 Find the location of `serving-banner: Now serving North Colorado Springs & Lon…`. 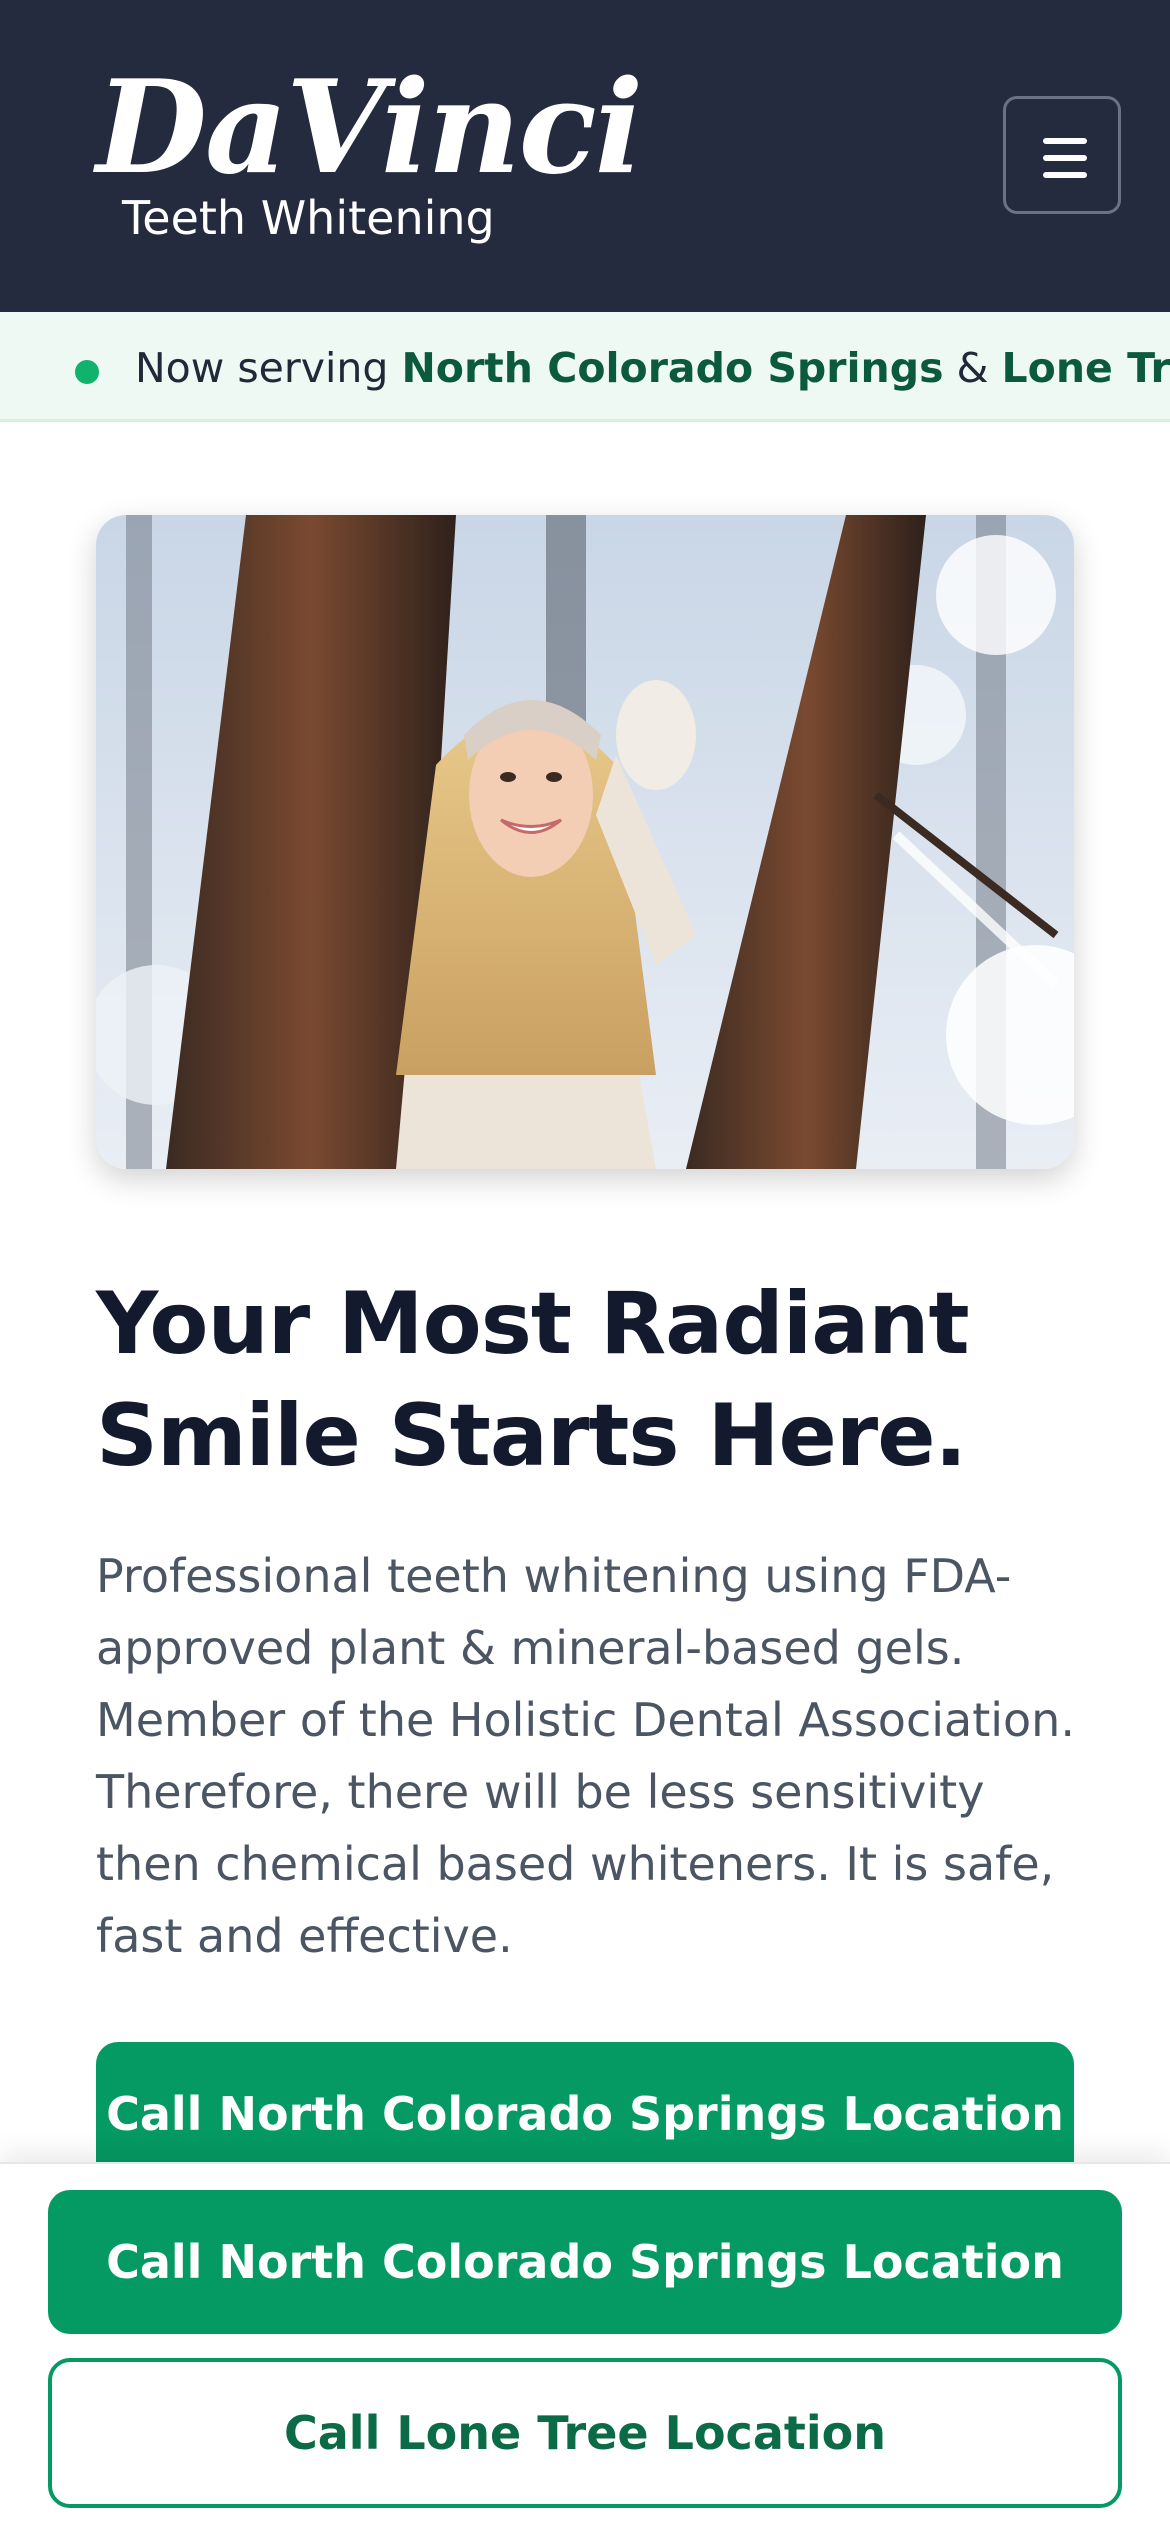

serving-banner: Now serving North Colorado Springs & Lon… is located at coordinates (585, 367).